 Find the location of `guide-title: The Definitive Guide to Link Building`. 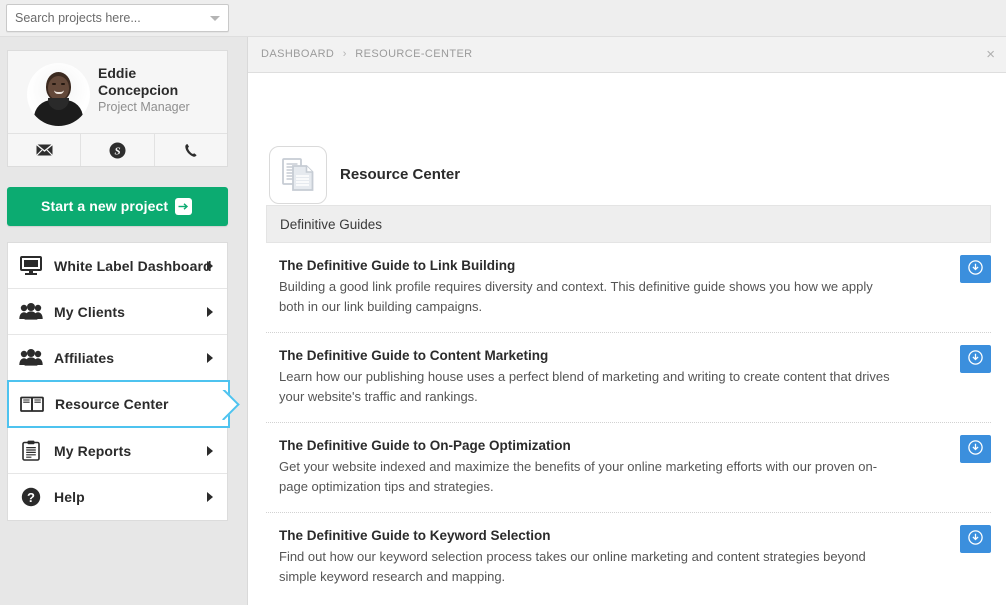

guide-title: The Definitive Guide to Link Building is located at coordinates (397, 265).